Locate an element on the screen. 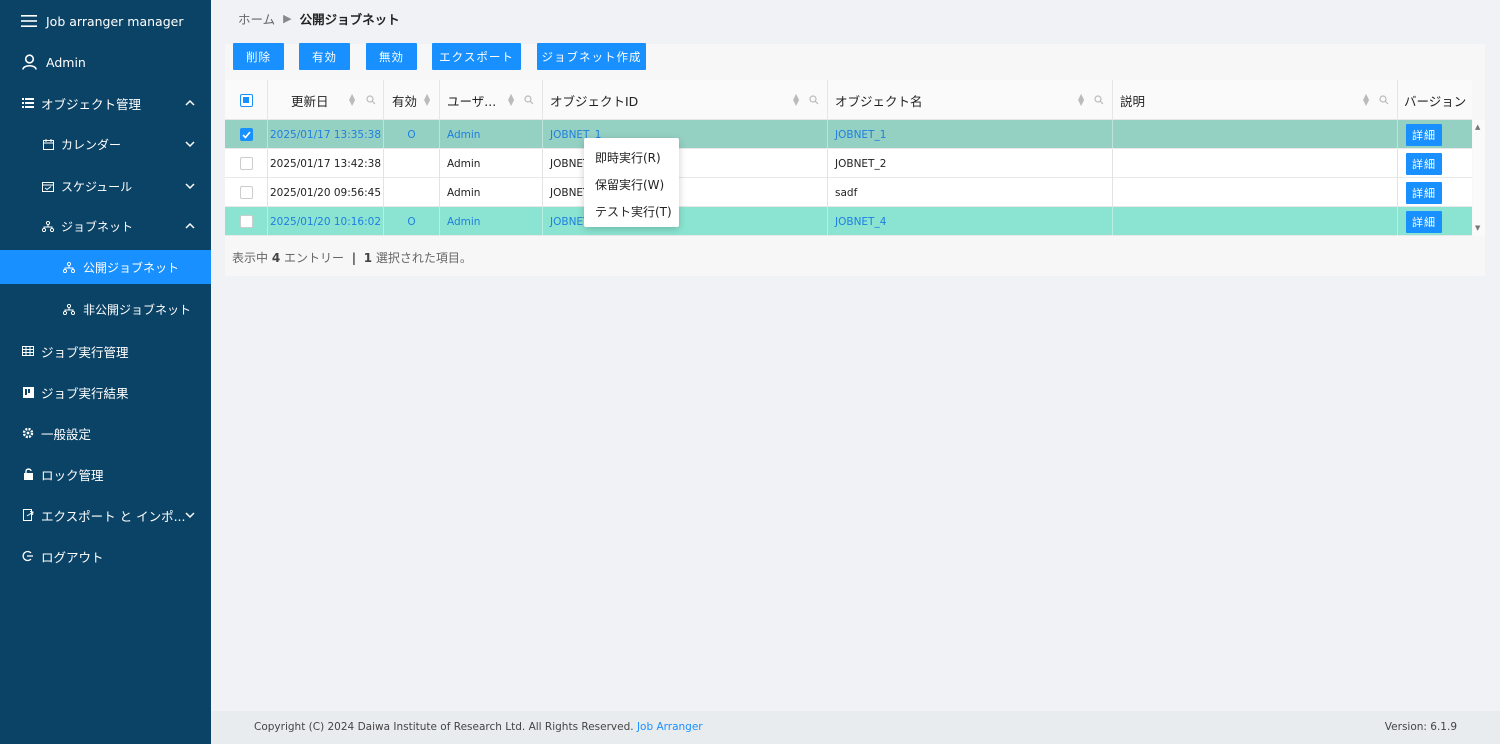 The image size is (1500, 744). select-all-checkbox is located at coordinates (246, 100).